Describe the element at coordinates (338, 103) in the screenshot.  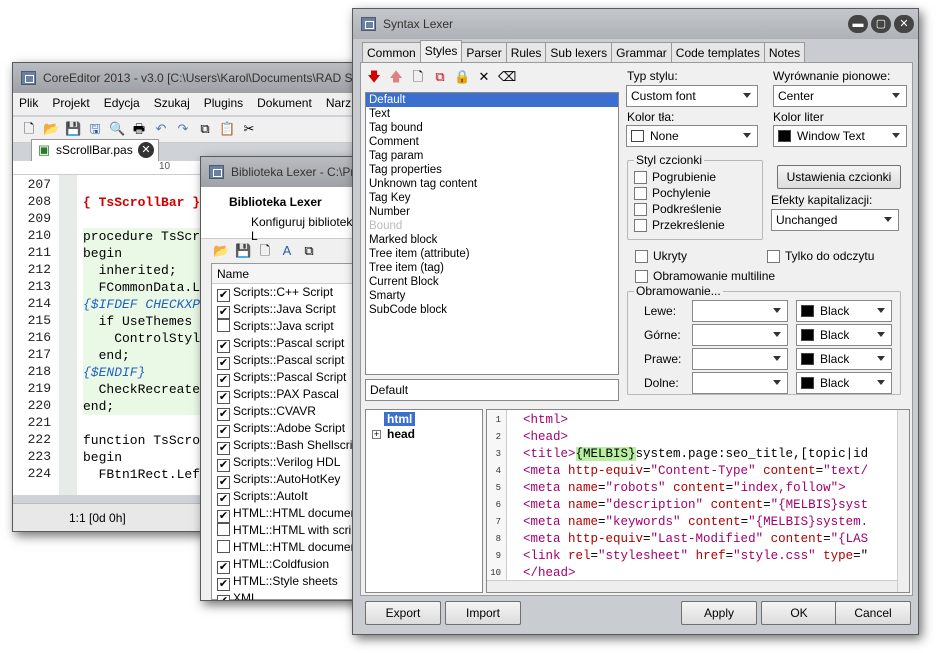
I see `menu-narzedzia: Narz` at that location.